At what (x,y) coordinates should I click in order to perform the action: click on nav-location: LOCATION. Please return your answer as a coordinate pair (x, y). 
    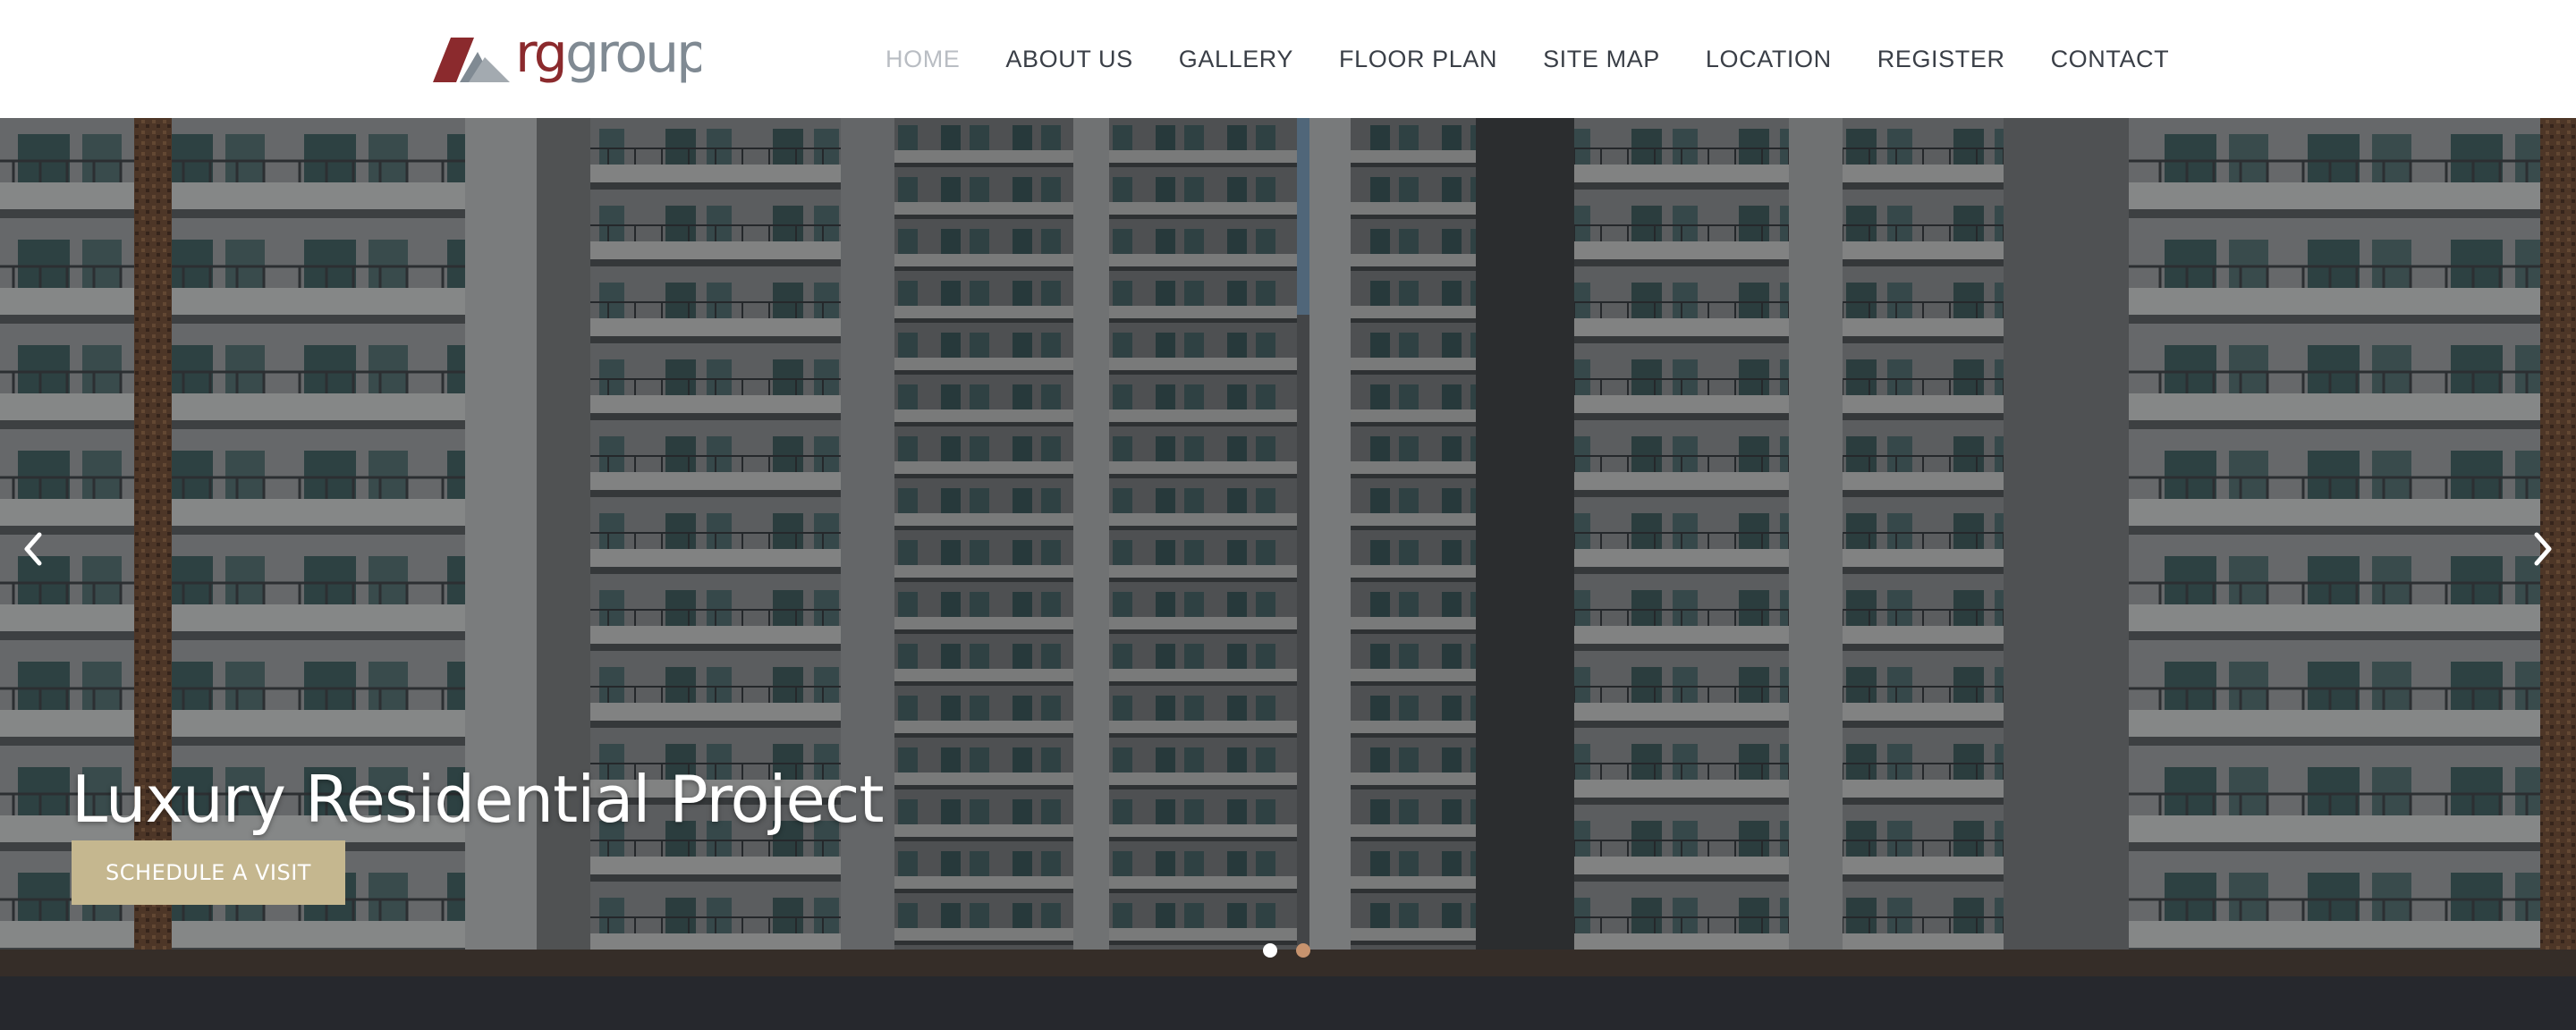
    Looking at the image, I should click on (1769, 59).